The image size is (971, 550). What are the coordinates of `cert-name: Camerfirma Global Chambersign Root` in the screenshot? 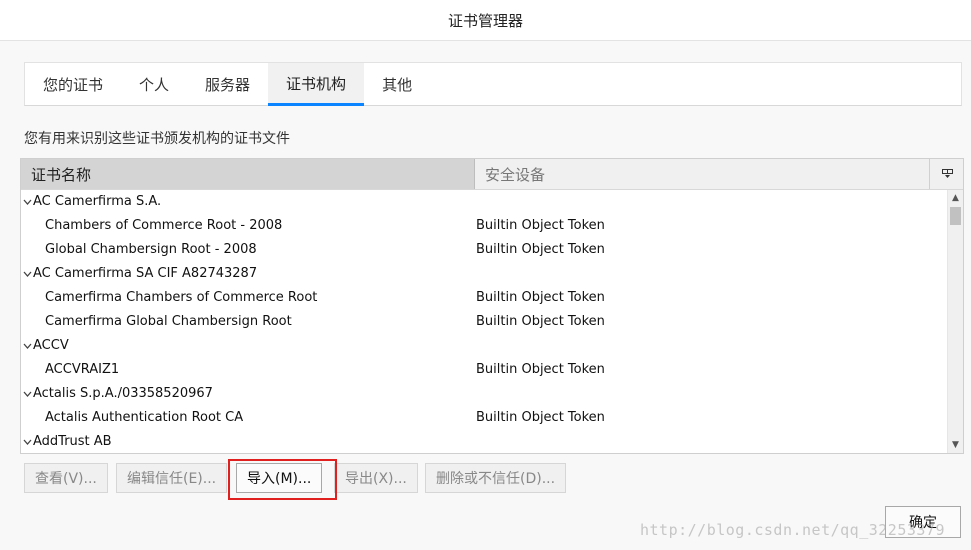 It's located at (168, 322).